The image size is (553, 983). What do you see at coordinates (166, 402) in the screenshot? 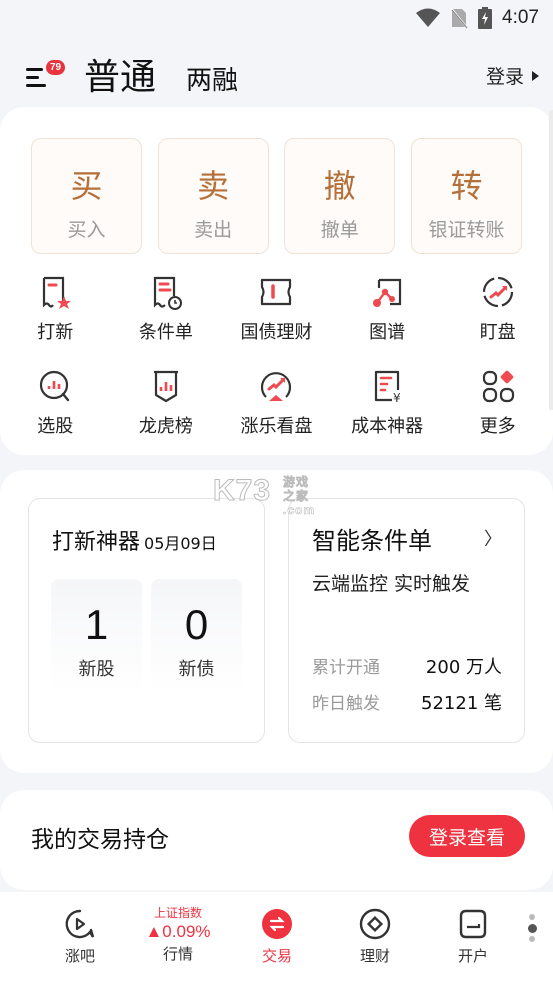
I see `feature-dragon-tiger-list: 龙虎榜` at bounding box center [166, 402].